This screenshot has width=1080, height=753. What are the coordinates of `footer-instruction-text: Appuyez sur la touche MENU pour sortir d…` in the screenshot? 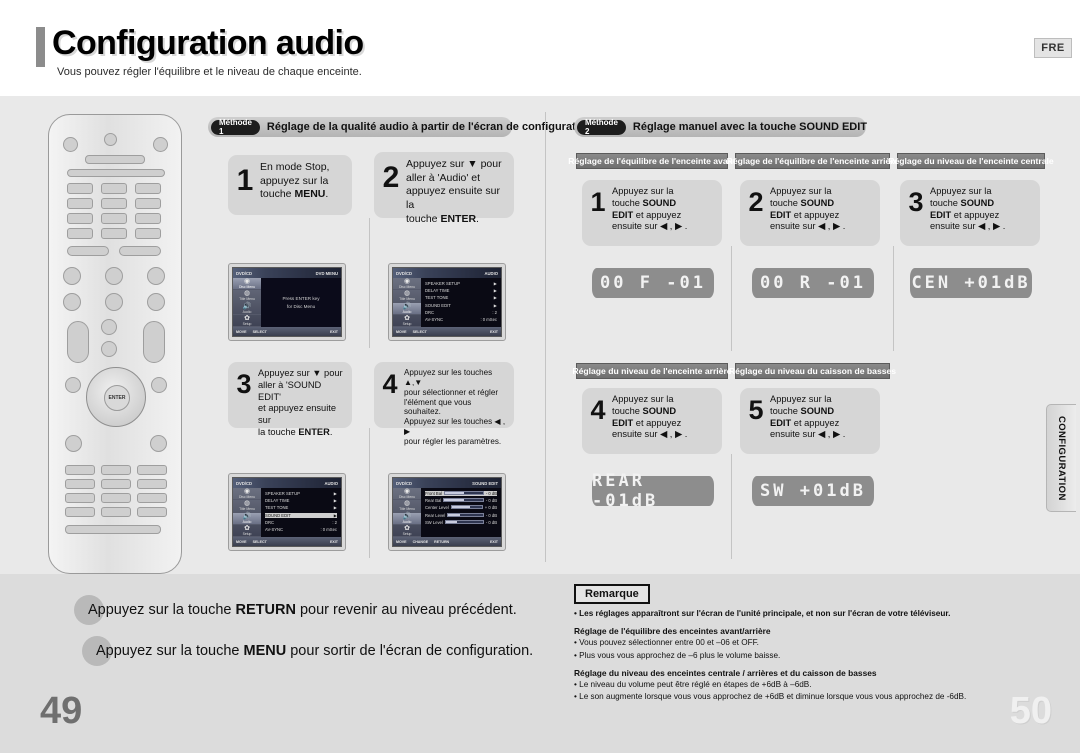 It's located at (315, 651).